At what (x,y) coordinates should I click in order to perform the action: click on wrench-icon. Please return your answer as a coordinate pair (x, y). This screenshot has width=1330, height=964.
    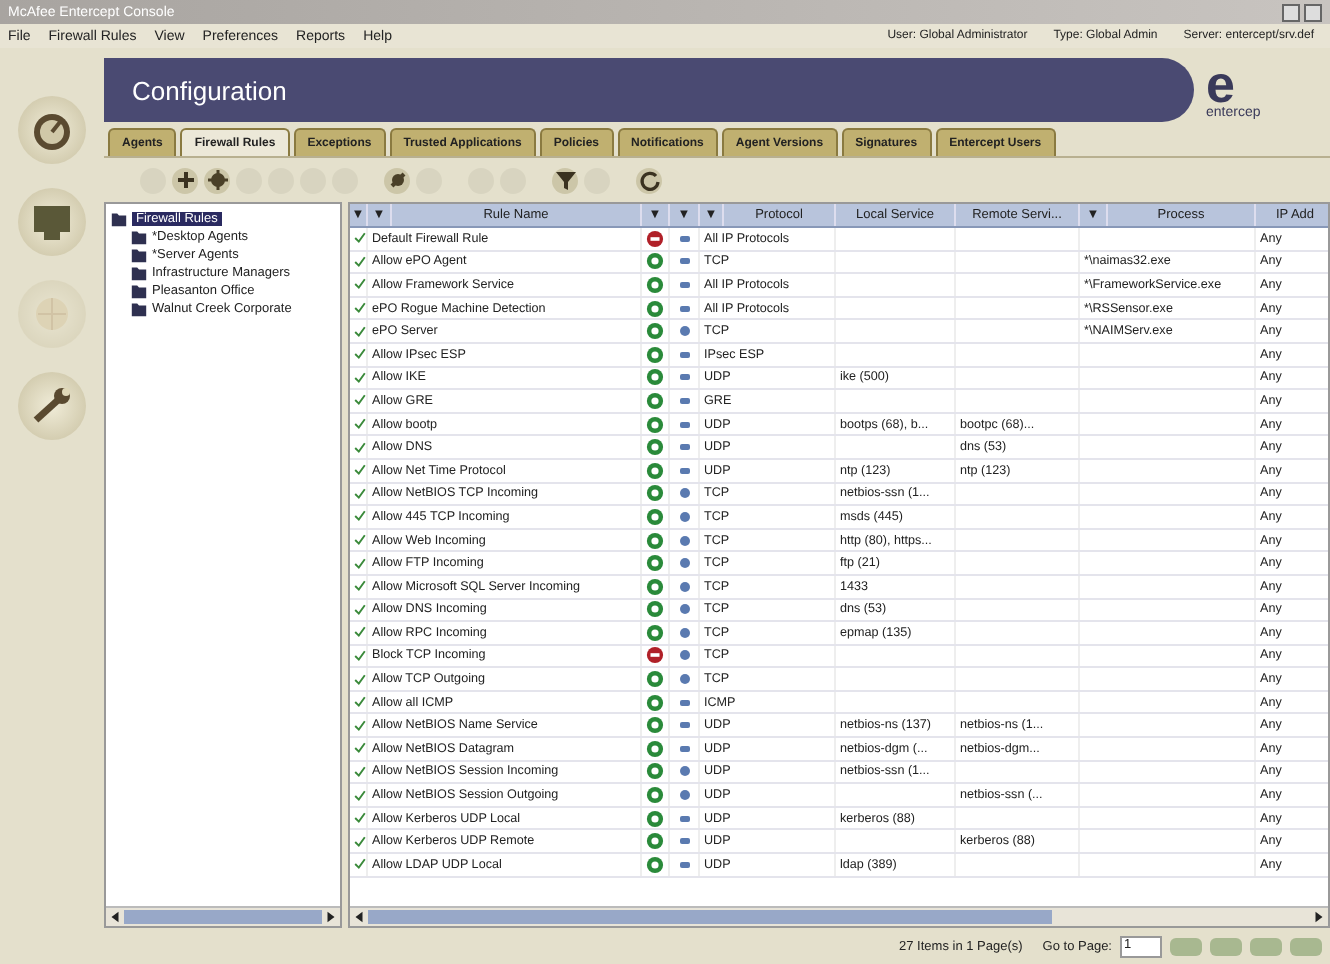
    Looking at the image, I should click on (52, 406).